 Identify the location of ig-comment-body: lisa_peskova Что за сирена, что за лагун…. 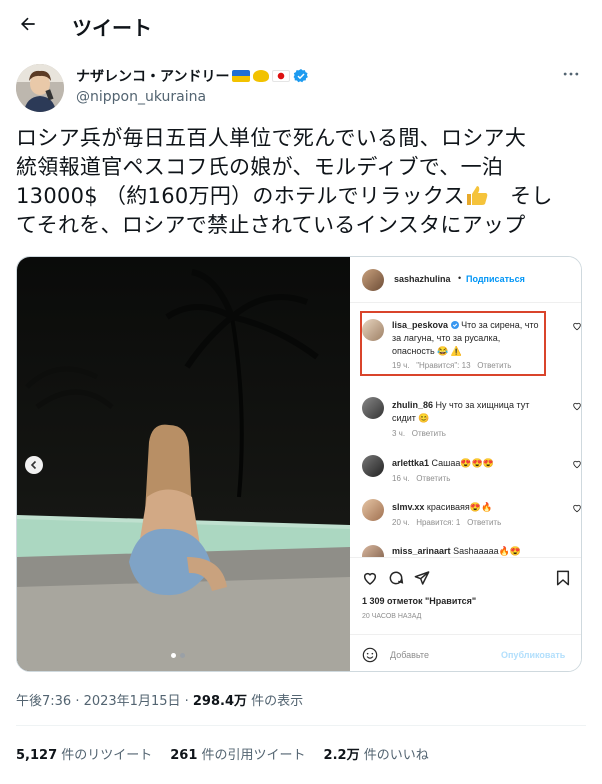
(466, 338).